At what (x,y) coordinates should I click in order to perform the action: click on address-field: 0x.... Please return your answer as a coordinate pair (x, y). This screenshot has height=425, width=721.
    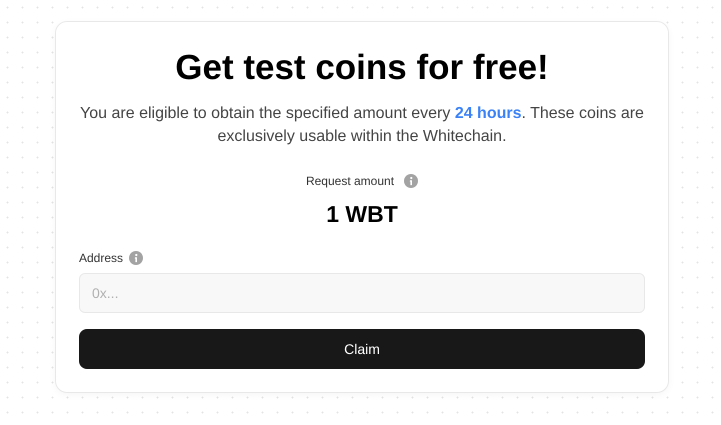
    Looking at the image, I should click on (362, 293).